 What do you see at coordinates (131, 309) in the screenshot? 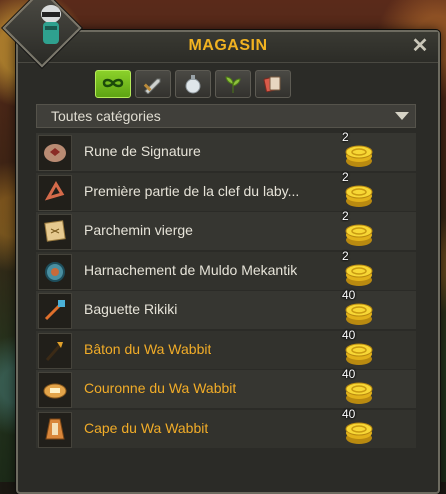
I see `item-name: Baguette Rikiki` at bounding box center [131, 309].